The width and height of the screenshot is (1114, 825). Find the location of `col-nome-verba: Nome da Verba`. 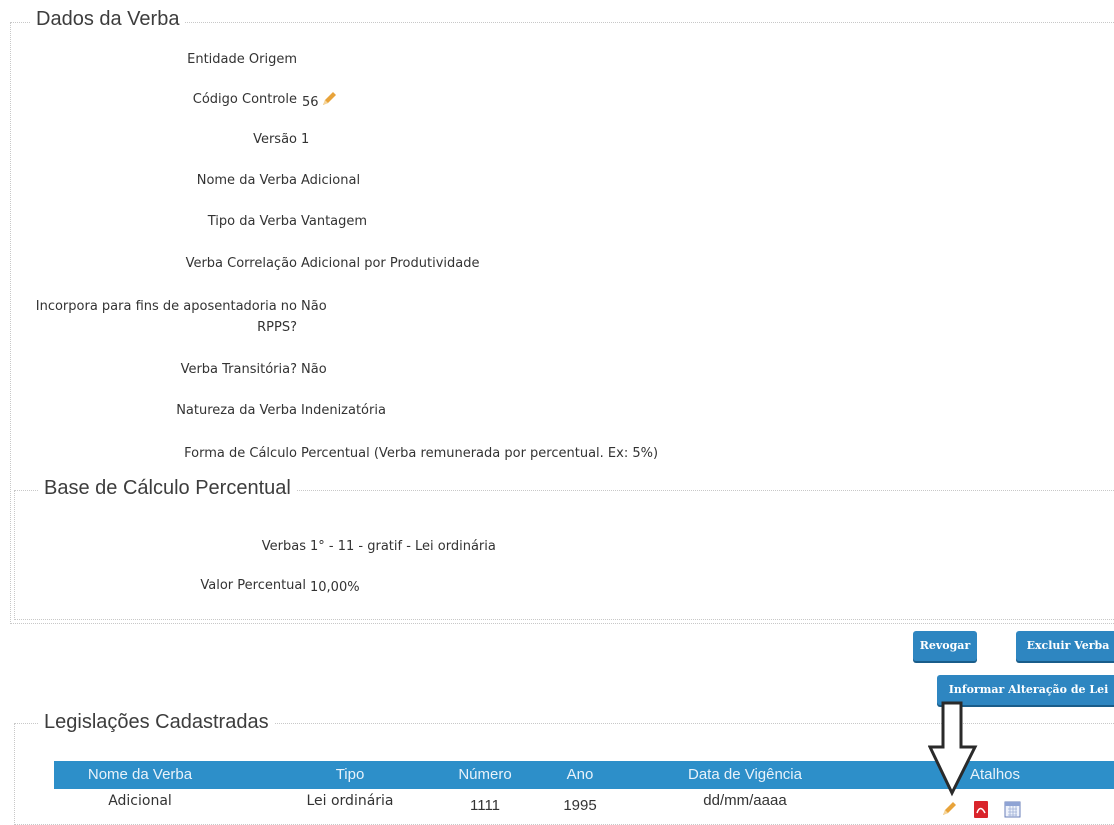

col-nome-verba: Nome da Verba is located at coordinates (140, 775).